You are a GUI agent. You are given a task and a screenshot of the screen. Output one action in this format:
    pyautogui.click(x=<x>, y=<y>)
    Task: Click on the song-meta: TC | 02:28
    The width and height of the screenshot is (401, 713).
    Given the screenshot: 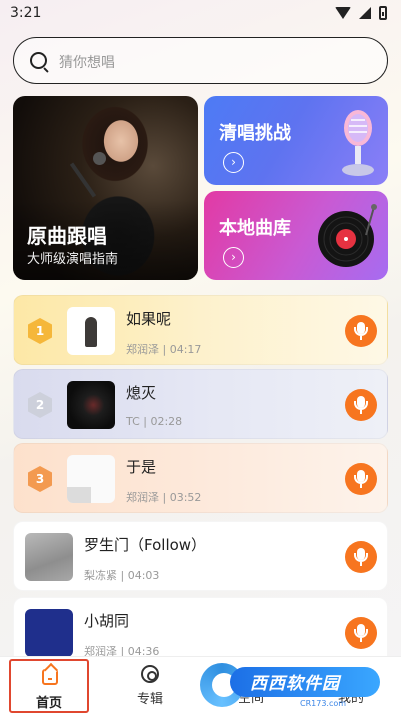 What is the action you would take?
    pyautogui.click(x=154, y=421)
    